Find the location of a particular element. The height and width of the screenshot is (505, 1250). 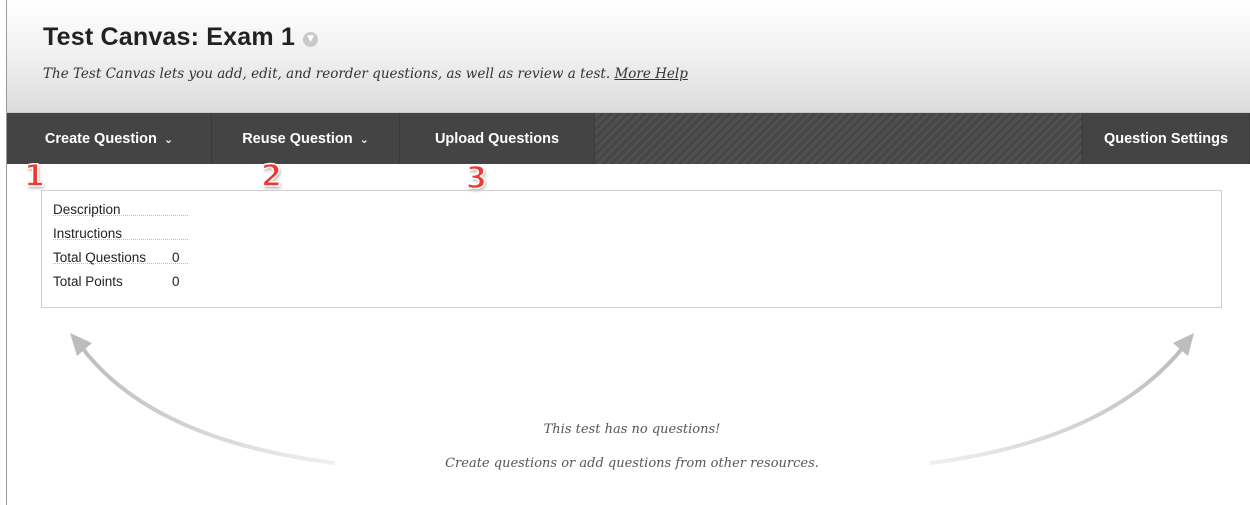

left-arrowhead-icon is located at coordinates (81, 344).